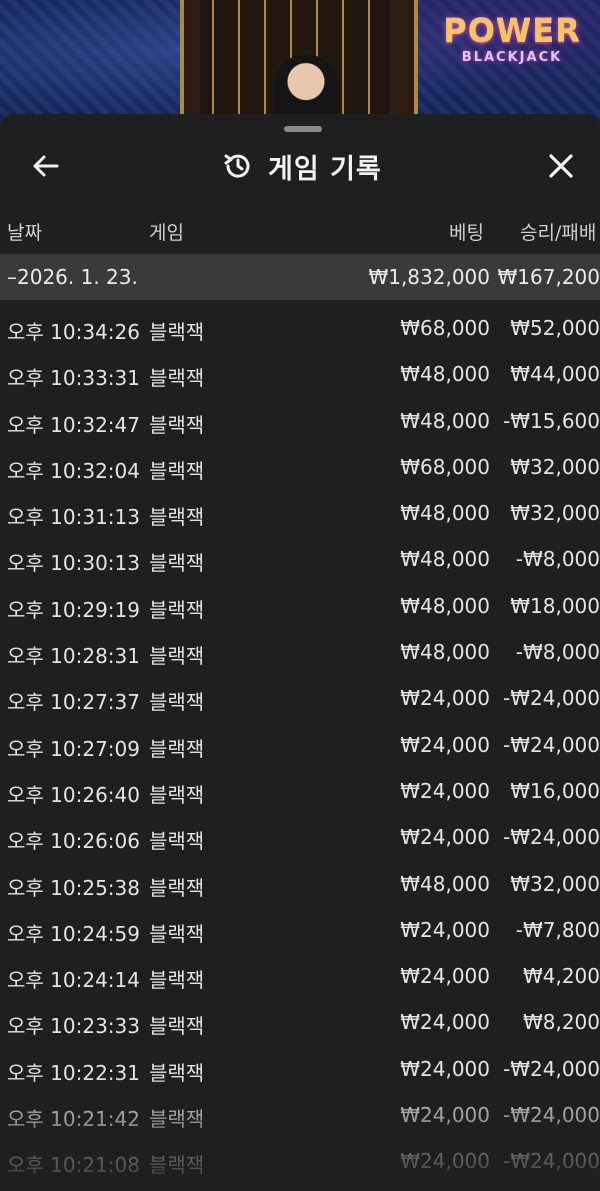  Describe the element at coordinates (73, 1026) in the screenshot. I see `row-time: 오후 10:23:33` at that location.